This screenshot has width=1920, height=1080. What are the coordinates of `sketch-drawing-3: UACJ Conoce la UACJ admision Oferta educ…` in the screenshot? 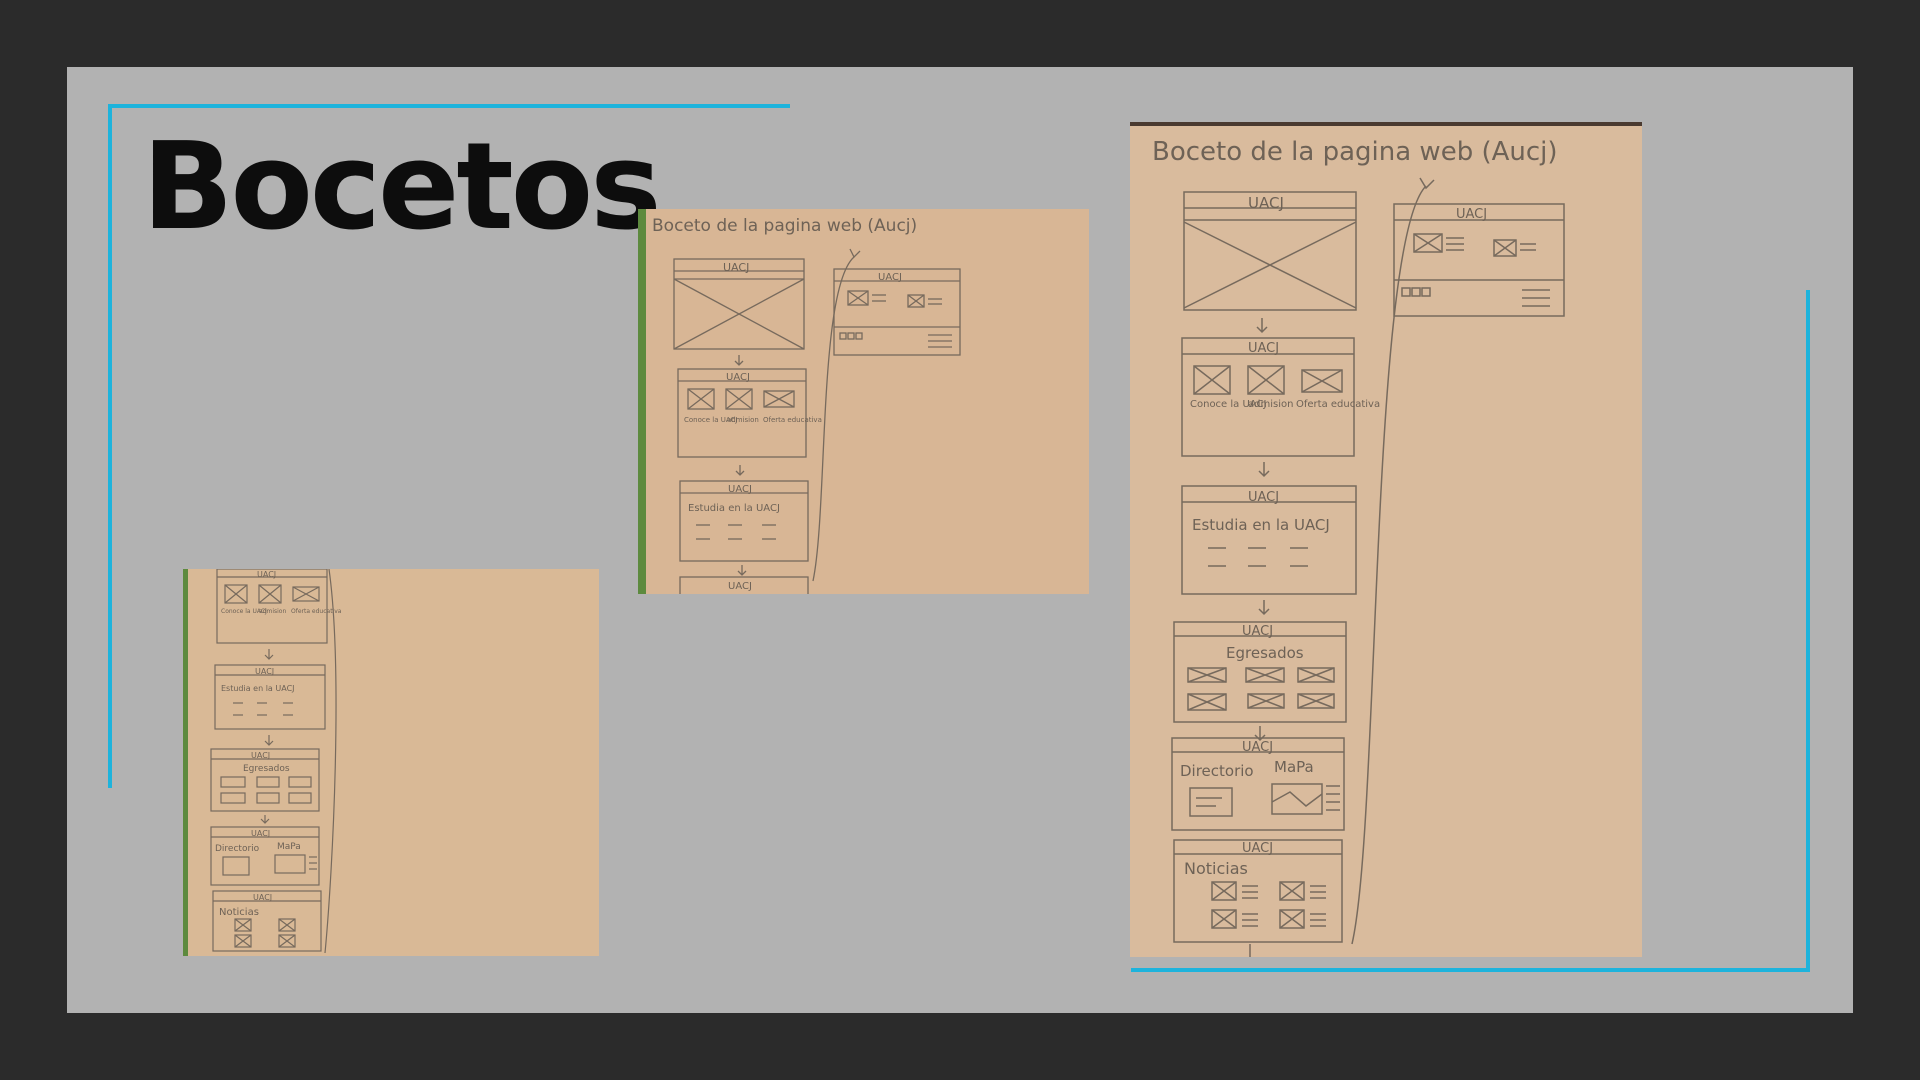 It's located at (262, 762).